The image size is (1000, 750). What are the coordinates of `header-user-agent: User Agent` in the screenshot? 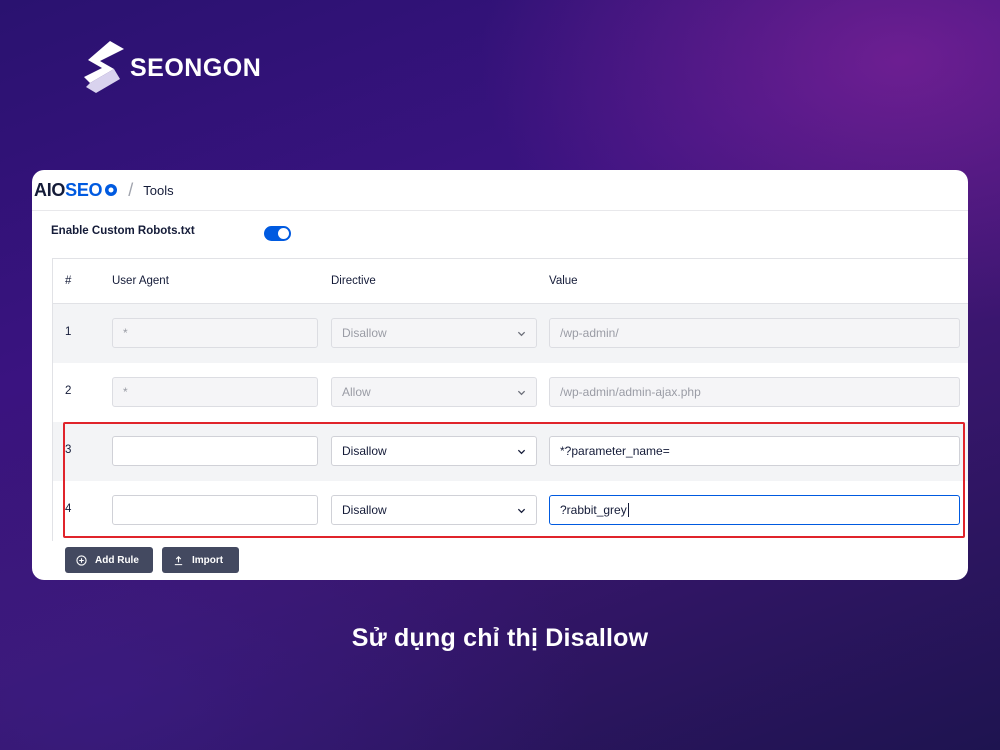 It's located at (140, 281).